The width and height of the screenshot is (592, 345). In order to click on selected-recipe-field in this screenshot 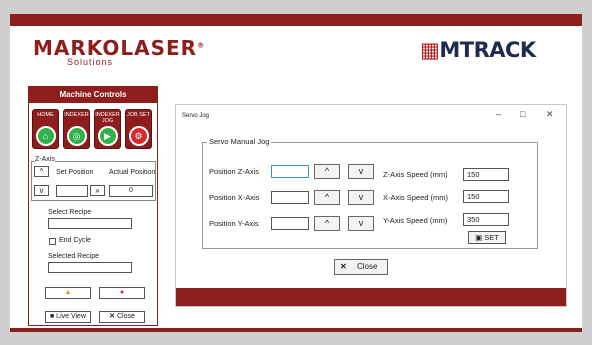, I will do `click(90, 267)`.